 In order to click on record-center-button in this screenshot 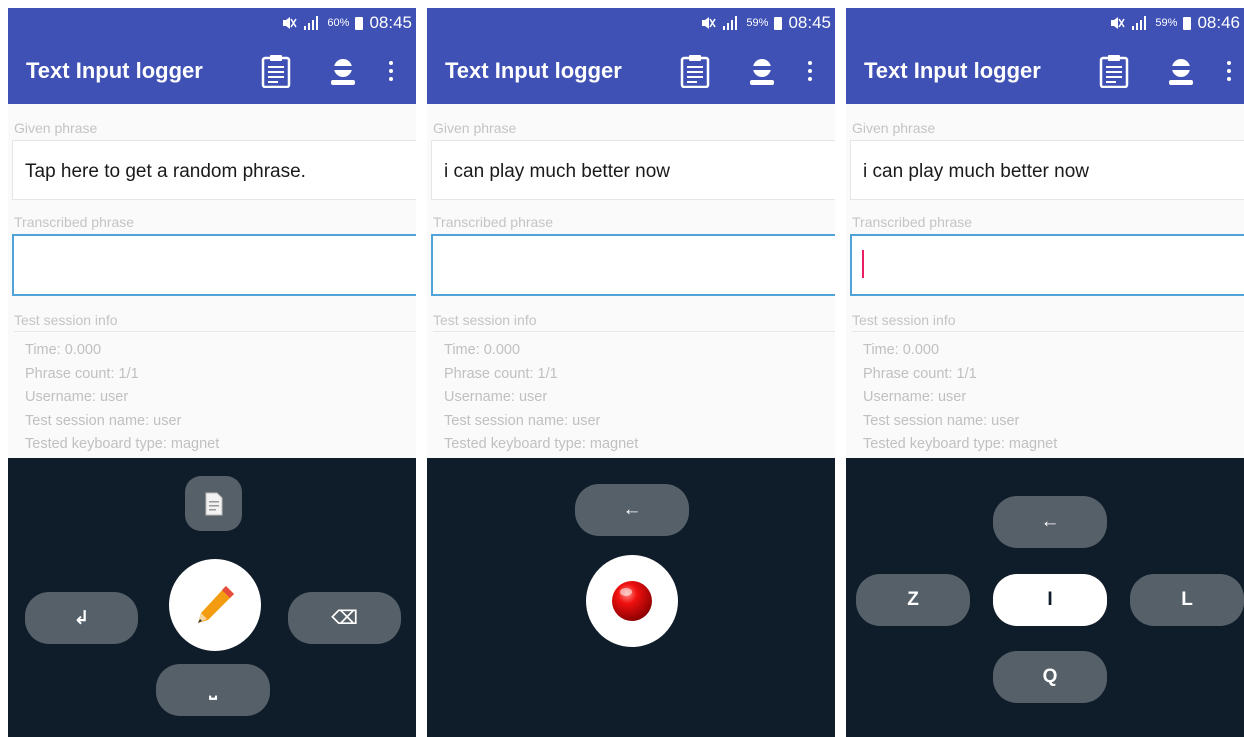, I will do `click(632, 601)`.